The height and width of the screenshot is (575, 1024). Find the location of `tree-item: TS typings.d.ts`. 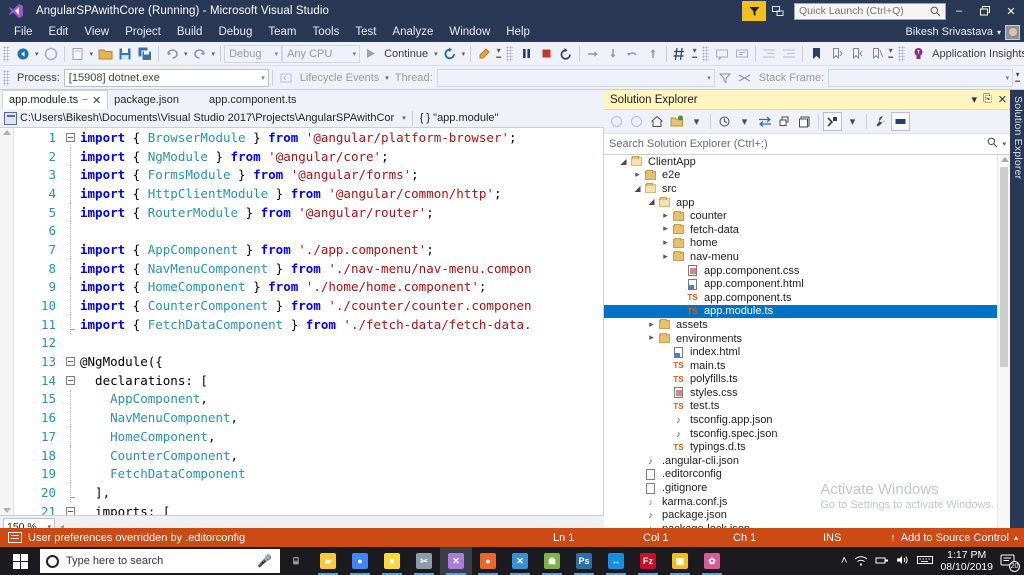

tree-item: TS typings.d.ts is located at coordinates (800, 447).